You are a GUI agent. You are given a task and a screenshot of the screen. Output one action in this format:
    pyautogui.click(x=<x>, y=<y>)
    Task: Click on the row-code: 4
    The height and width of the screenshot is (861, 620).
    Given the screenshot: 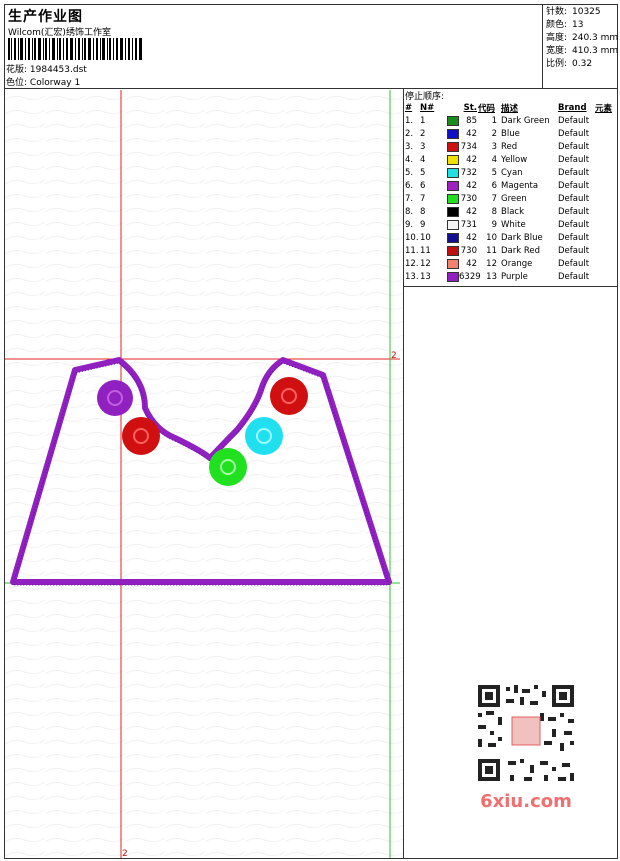 What is the action you would take?
    pyautogui.click(x=494, y=159)
    